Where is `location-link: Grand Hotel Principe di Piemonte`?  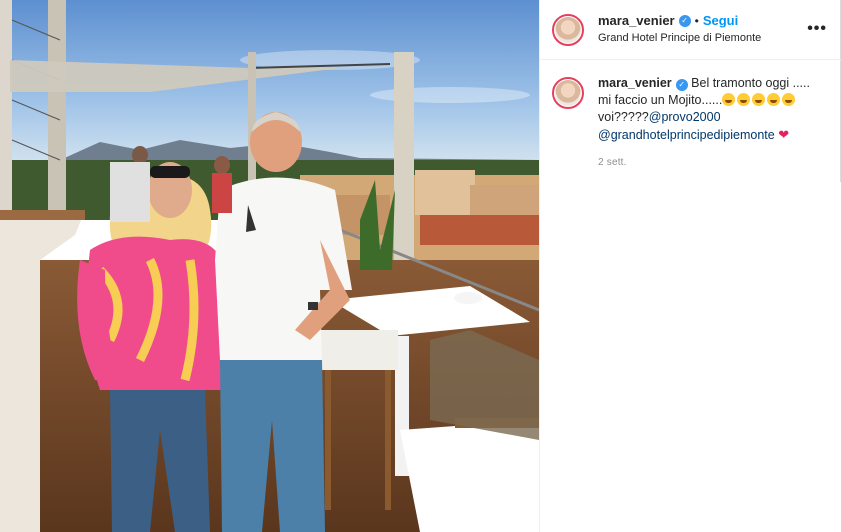
location-link: Grand Hotel Principe di Piemonte is located at coordinates (679, 38).